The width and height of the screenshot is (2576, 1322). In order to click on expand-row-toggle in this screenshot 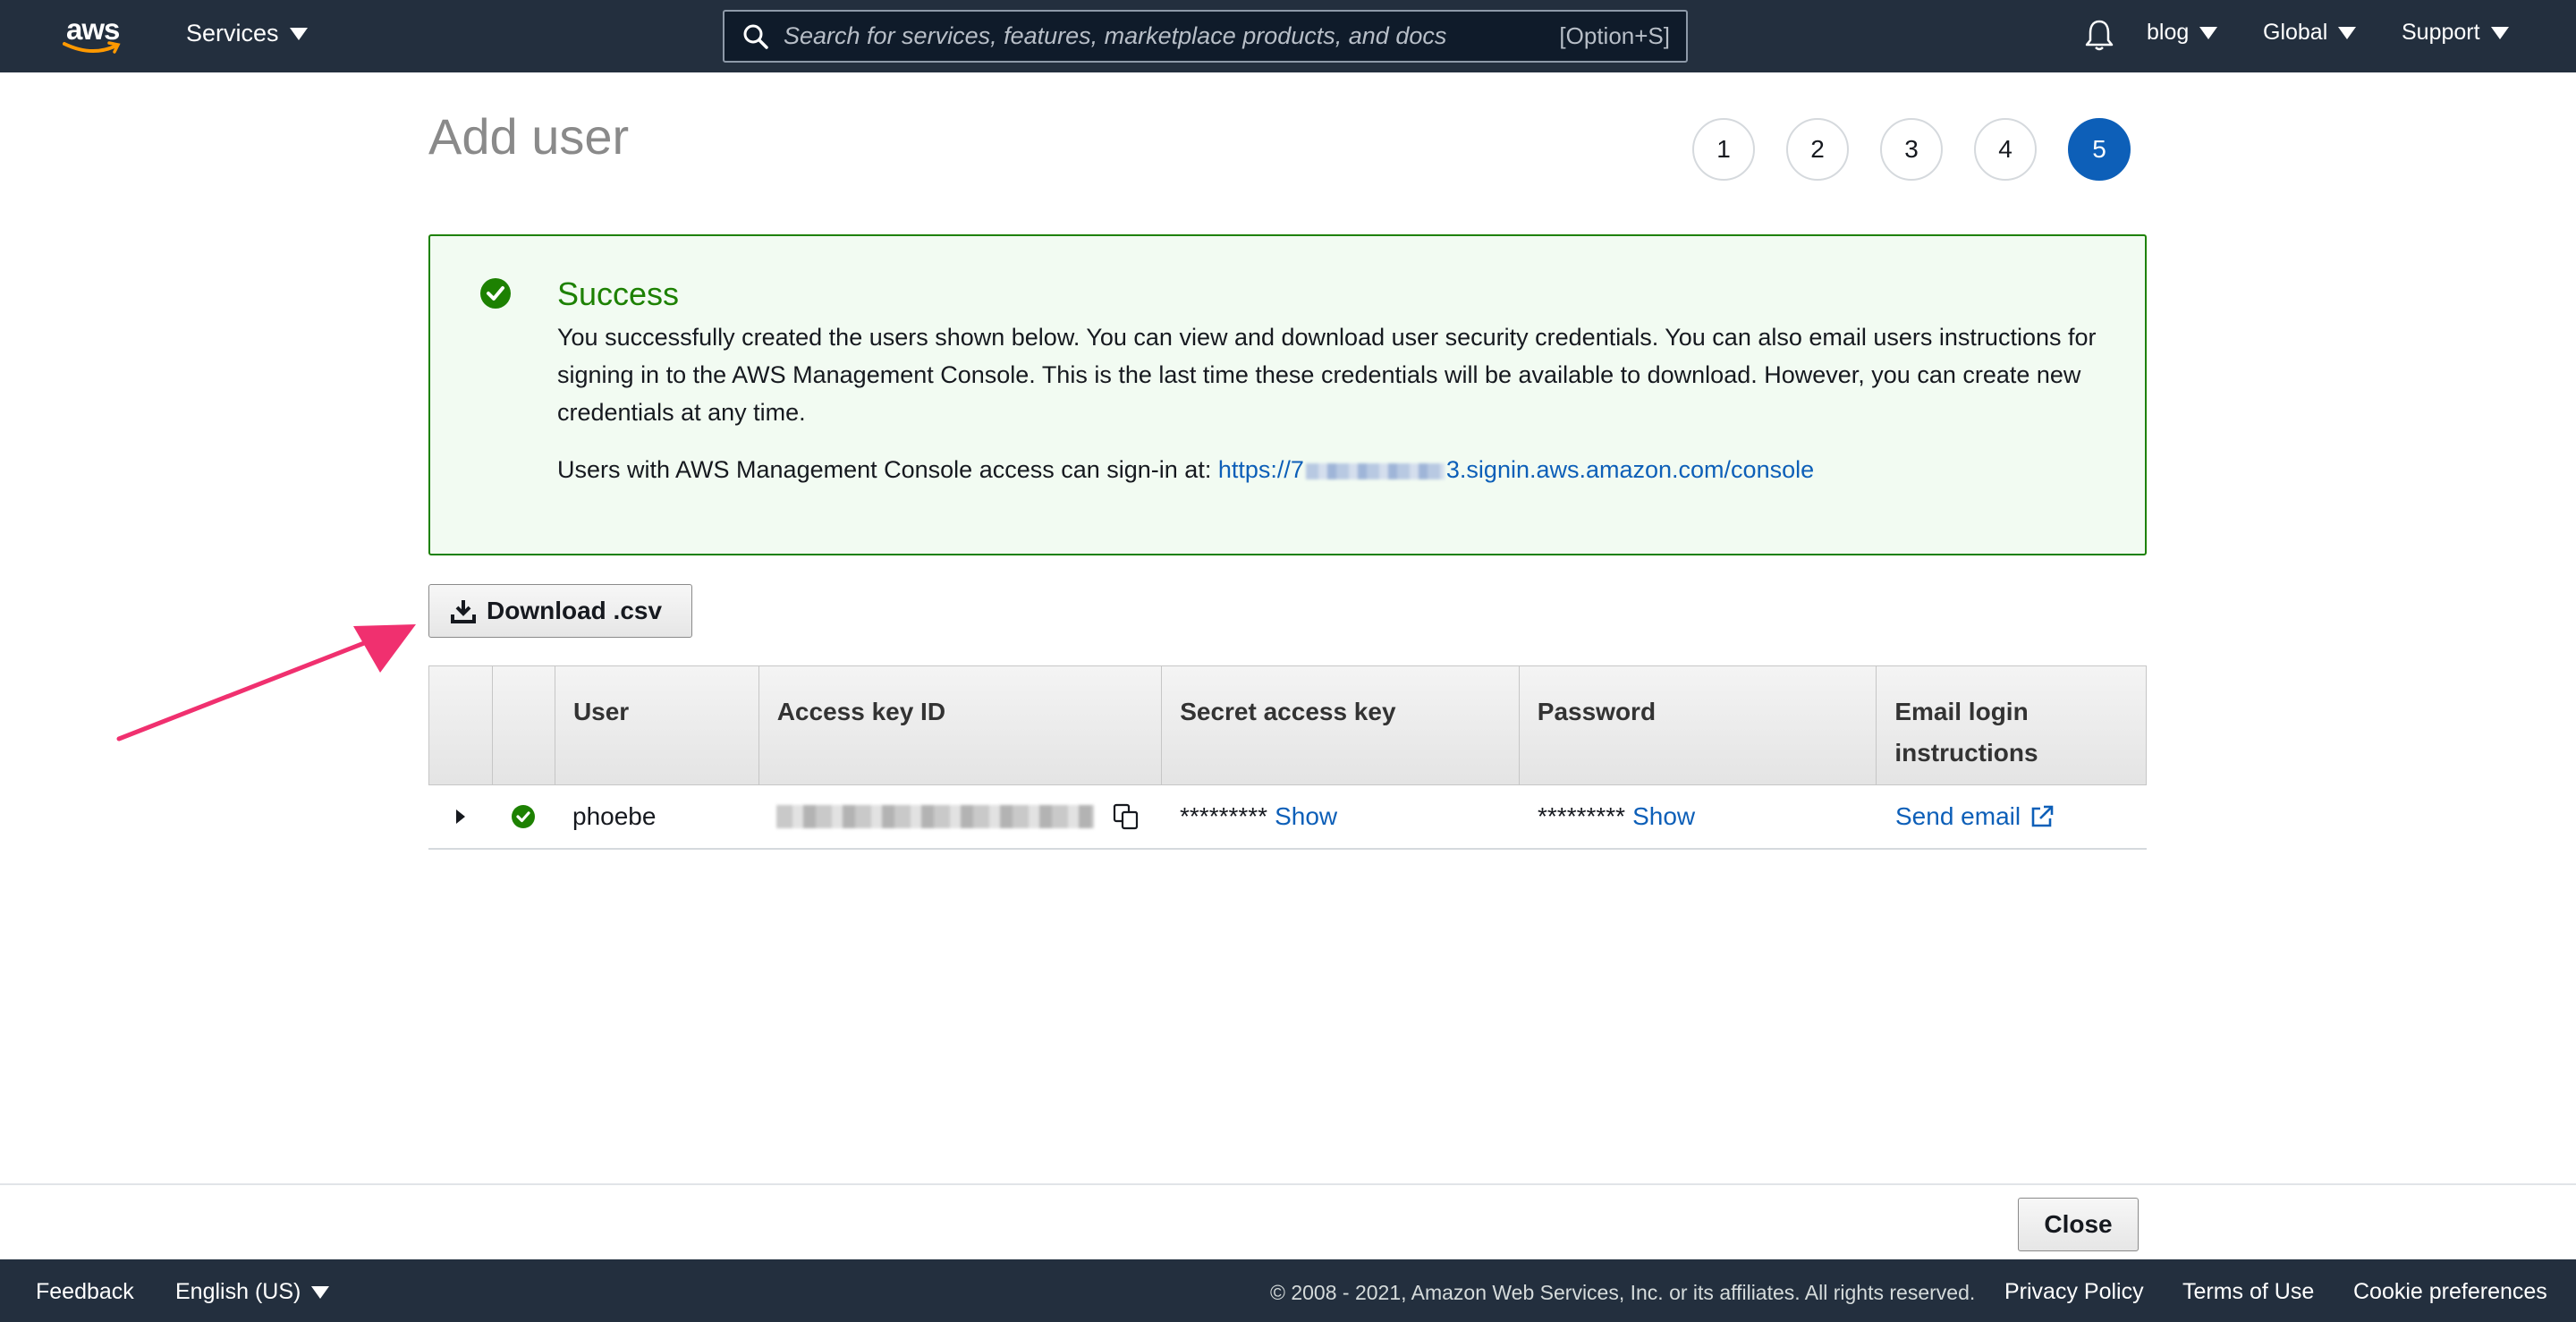, I will do `click(460, 816)`.